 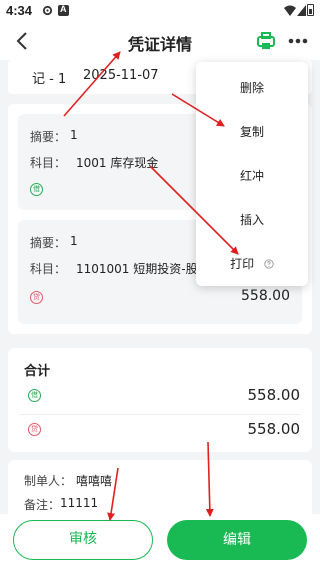 I want to click on menu-item-copy: 复制, so click(x=252, y=130).